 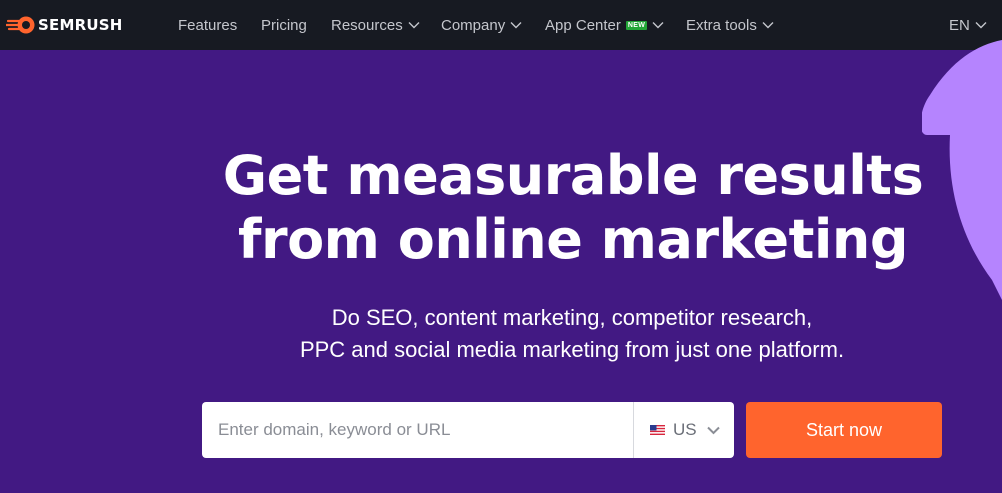 What do you see at coordinates (657, 430) in the screenshot?
I see `us-flag-icon` at bounding box center [657, 430].